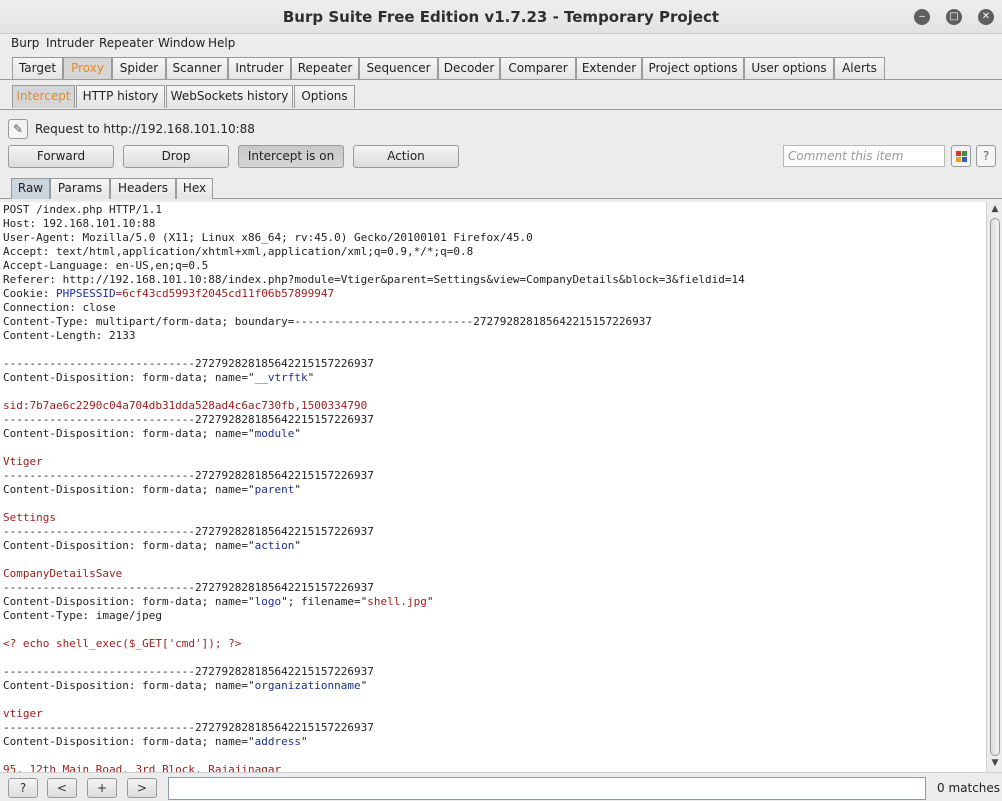 The image size is (1002, 801). Describe the element at coordinates (18, 129) in the screenshot. I see `pencil-icon: ✎` at that location.